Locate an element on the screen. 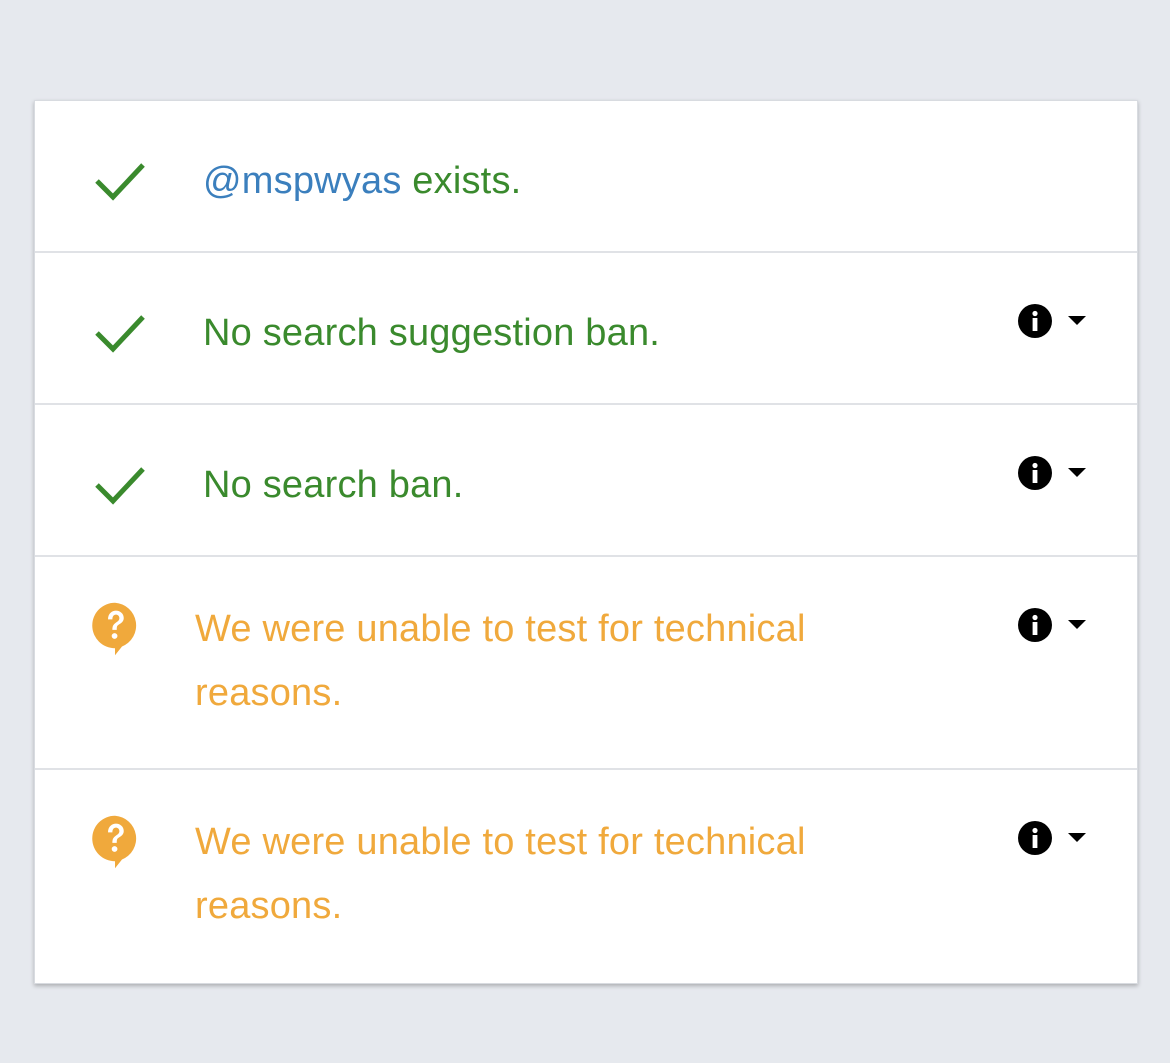 The image size is (1170, 1063). result-text-suffix: exists. is located at coordinates (461, 181).